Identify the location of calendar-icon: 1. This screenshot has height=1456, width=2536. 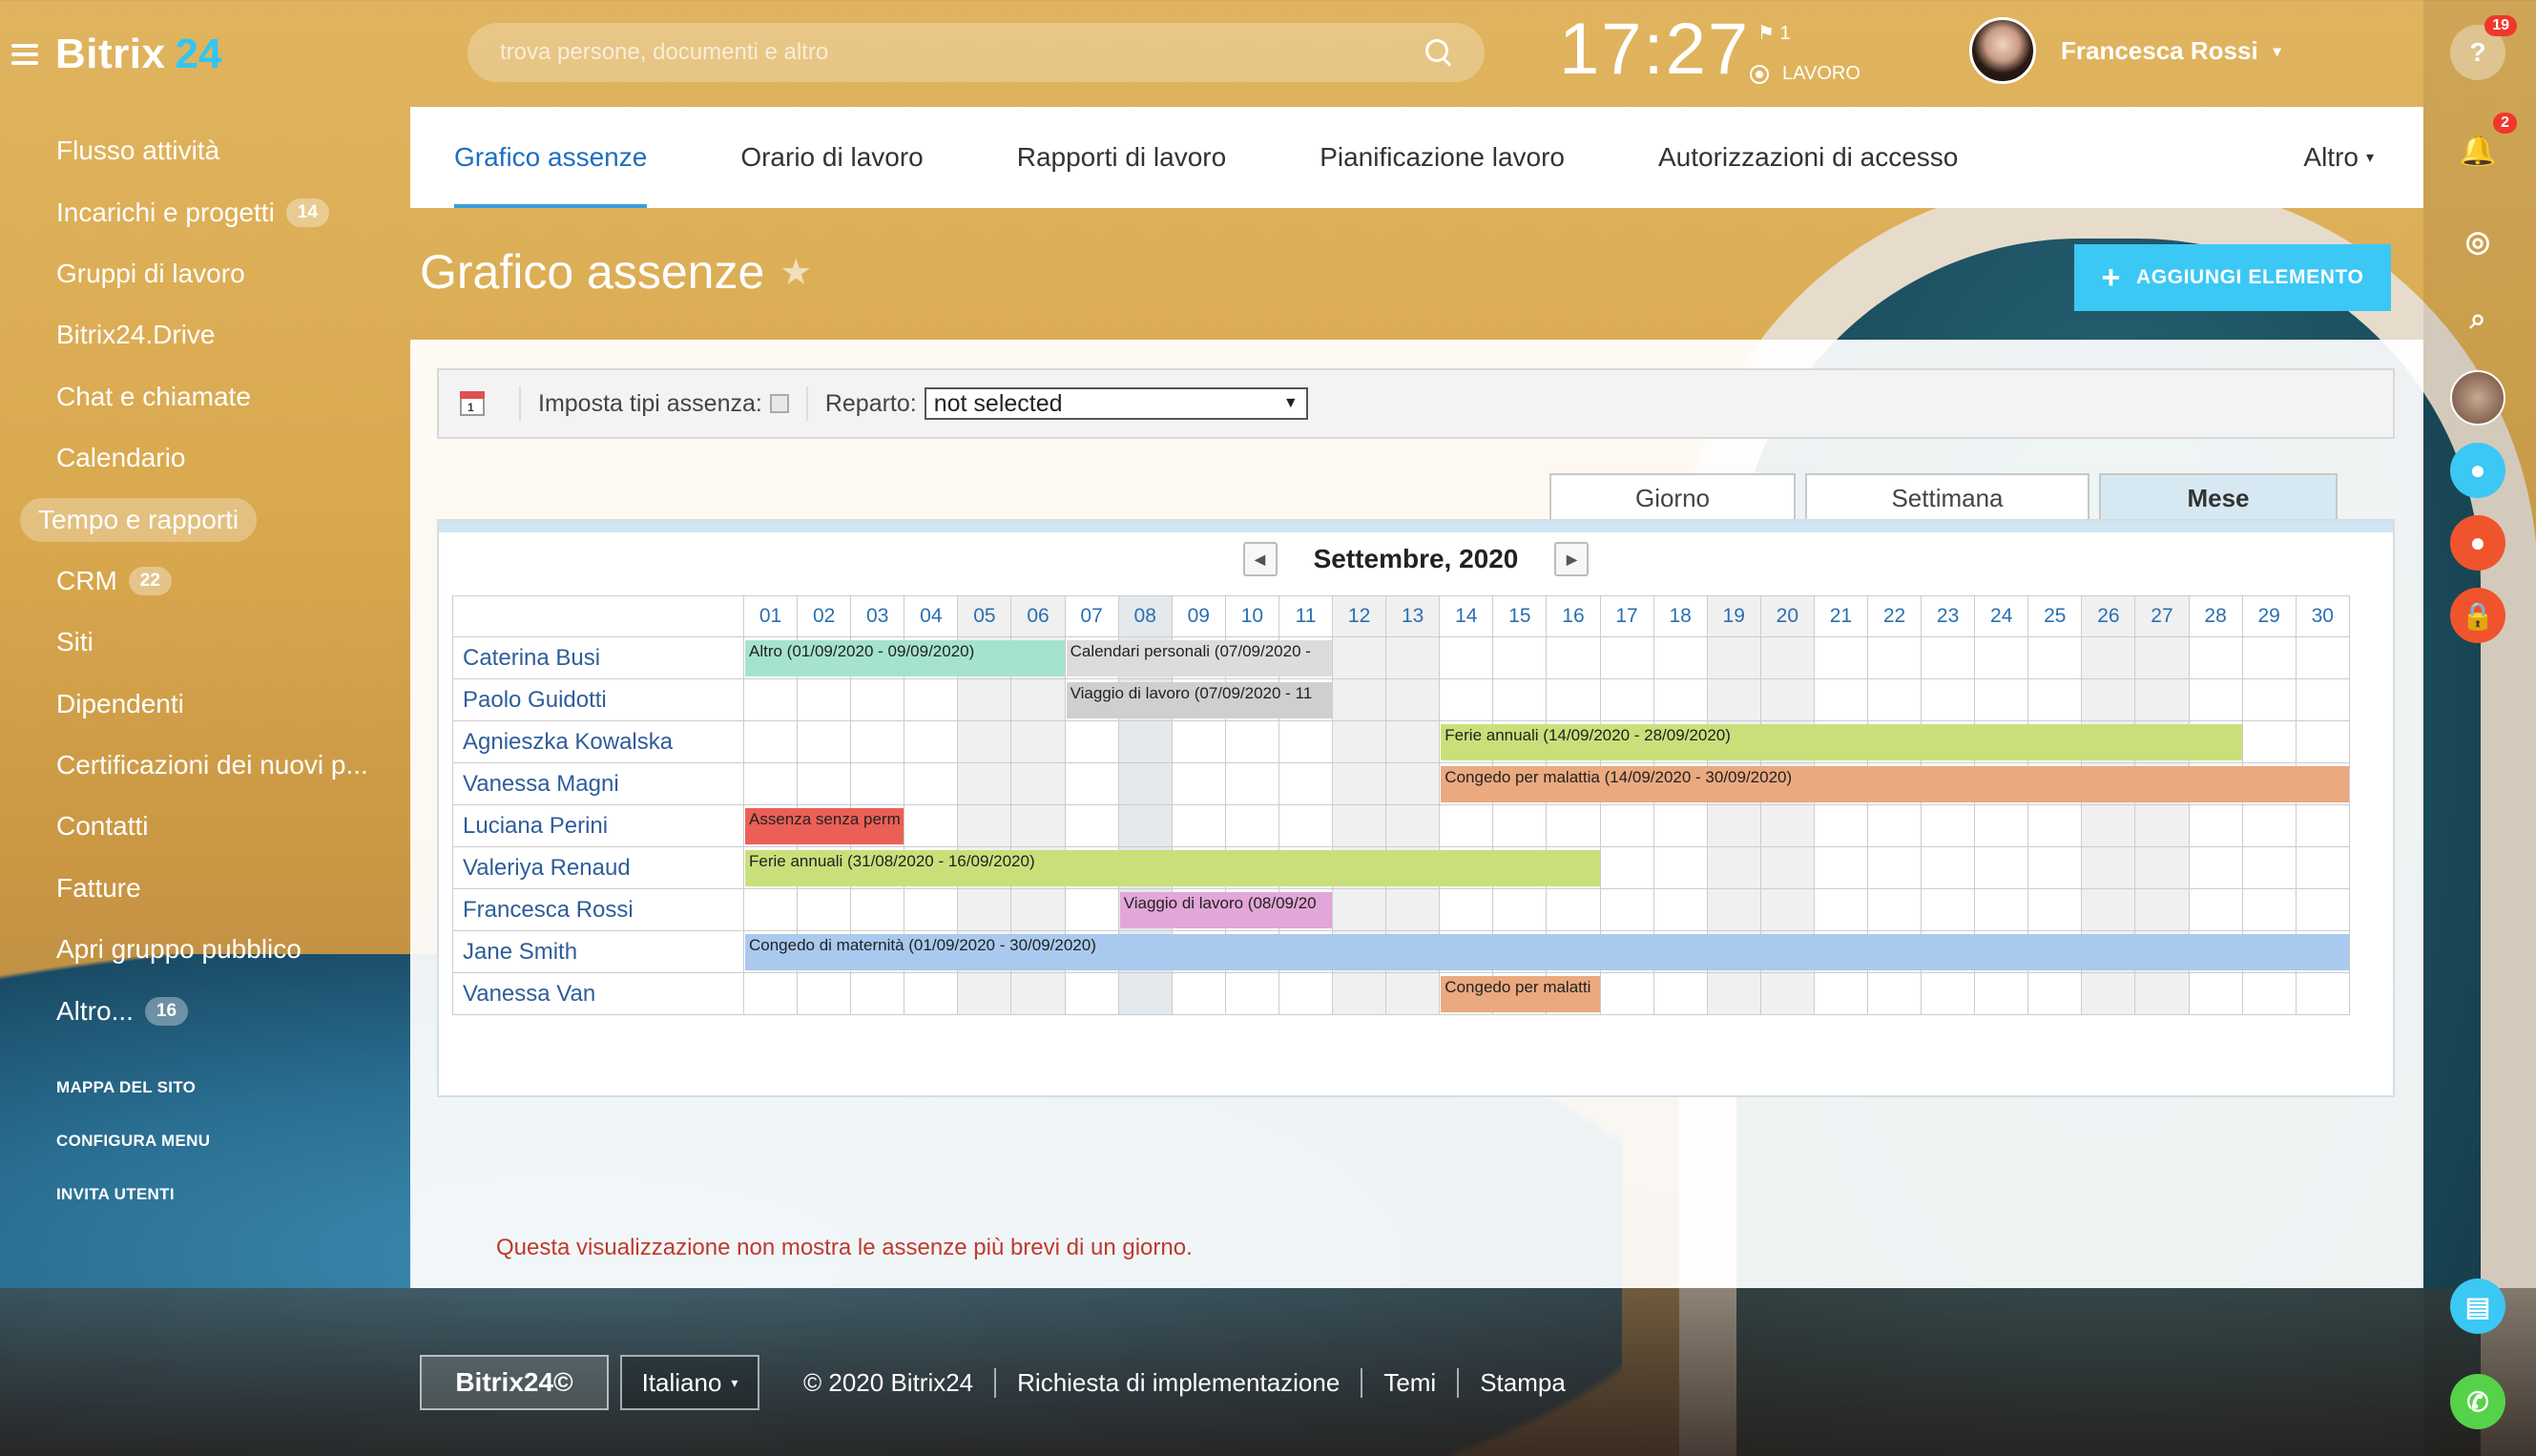
(472, 404).